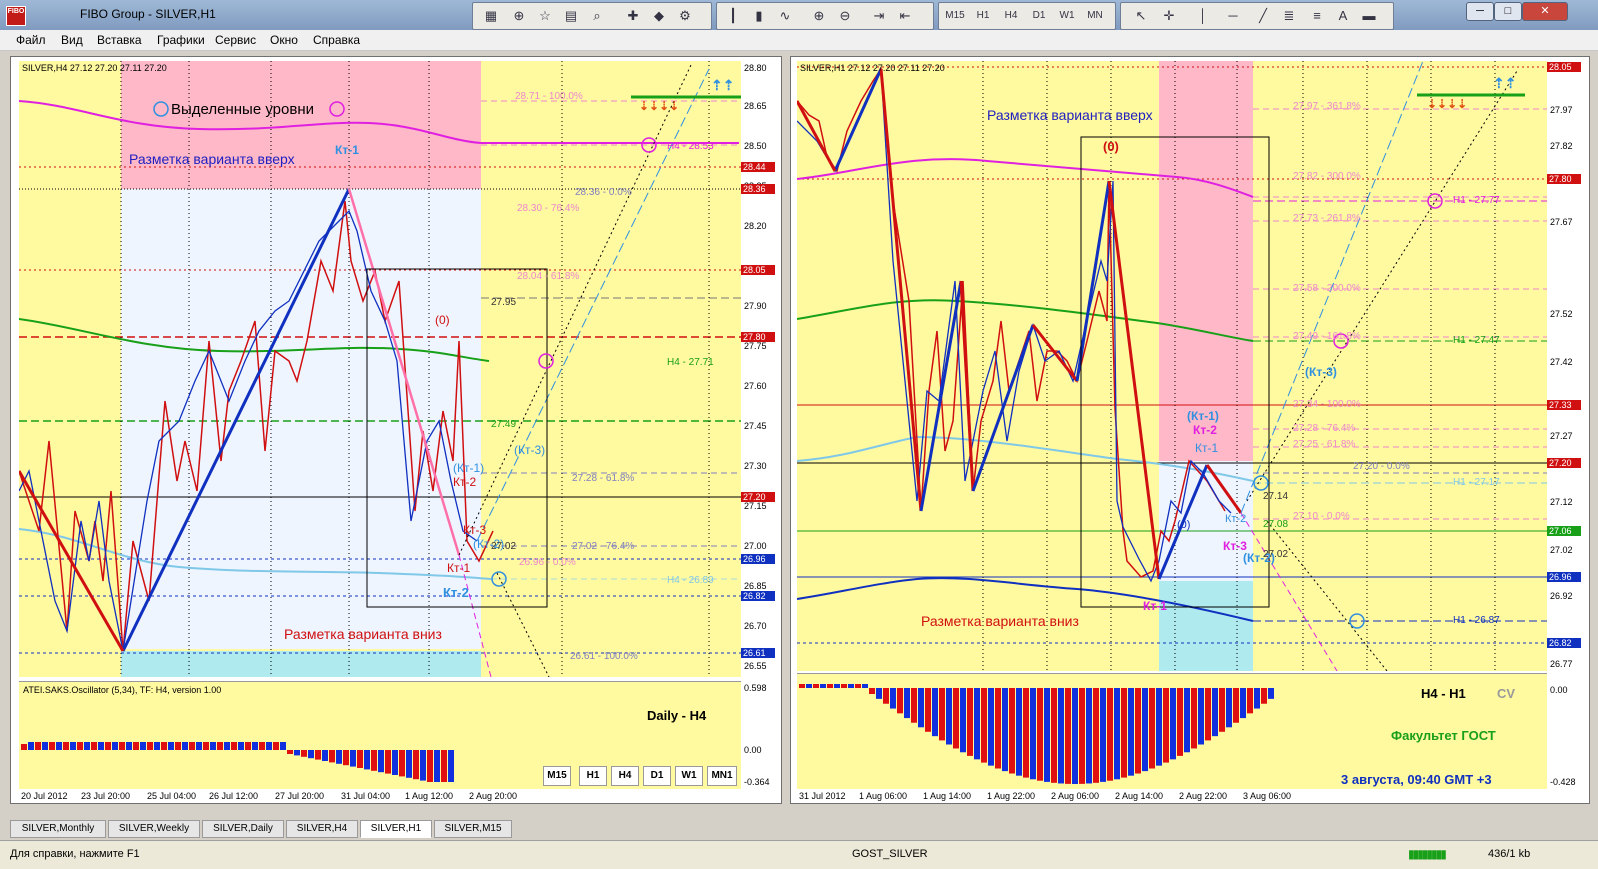 This screenshot has width=1598, height=869. Describe the element at coordinates (1141, 16) in the screenshot. I see `cursor-icon: ↖` at that location.